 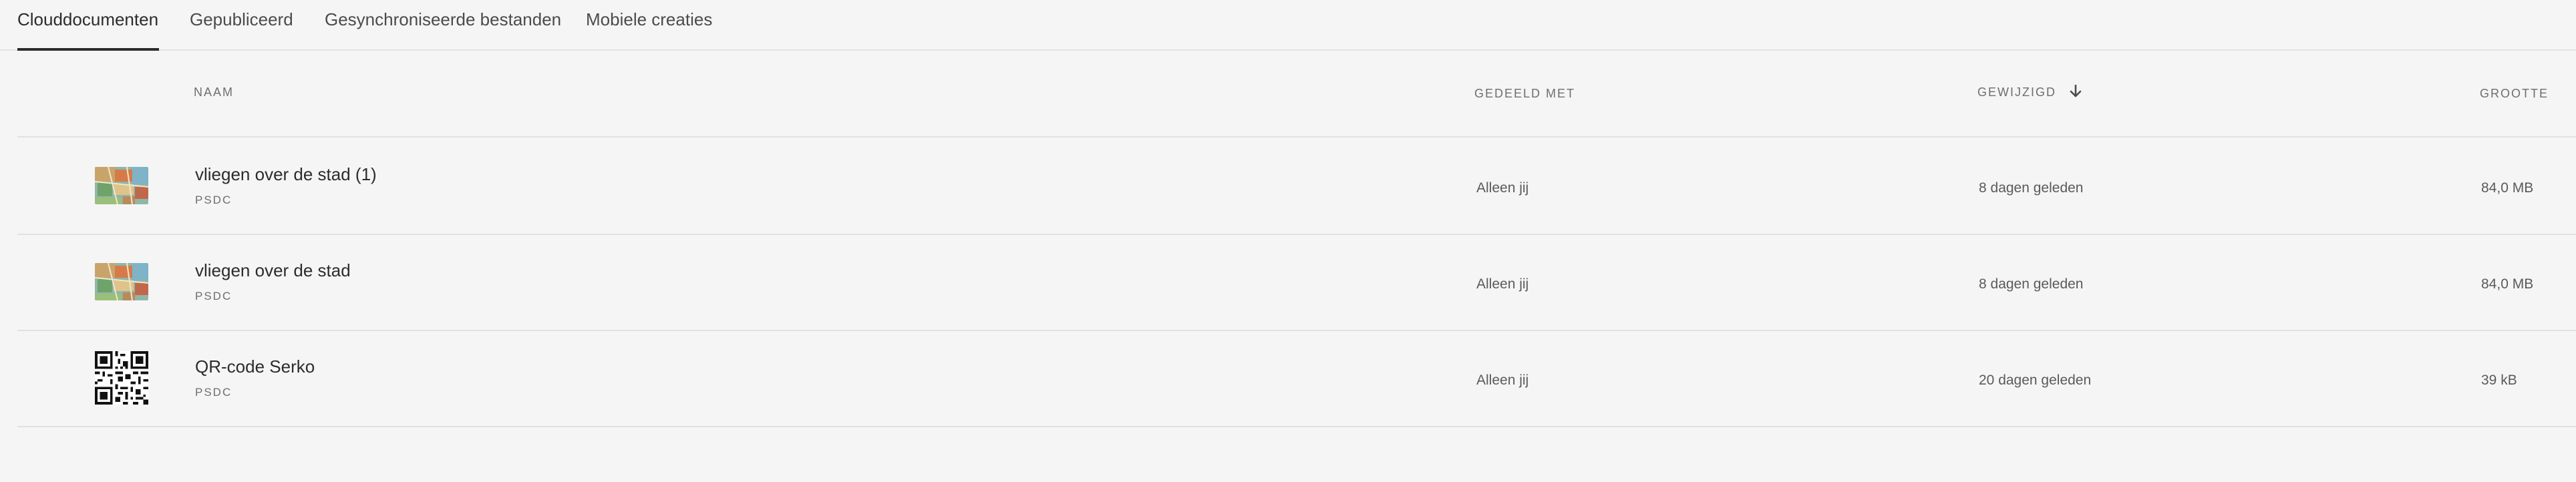 I want to click on qr-code-thumbnail, so click(x=121, y=378).